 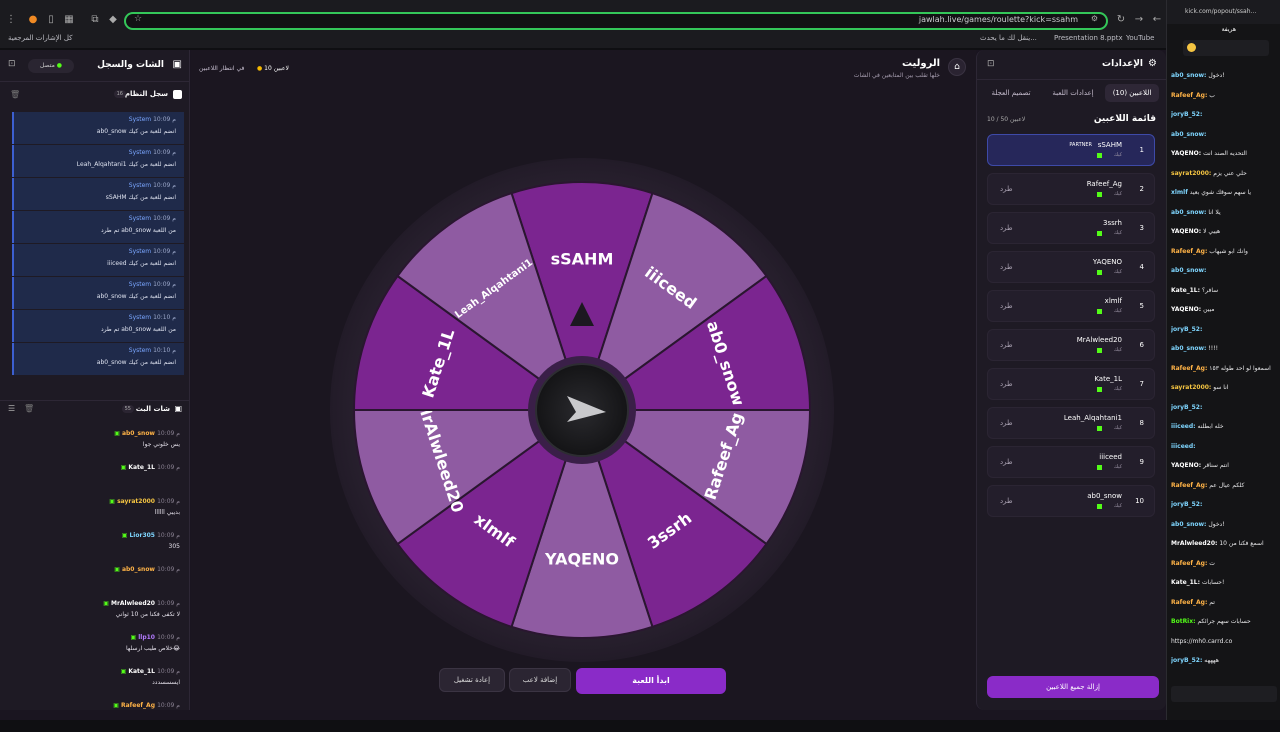 I want to click on player-row: 3 3ssrh كيك طرد, so click(x=1071, y=228).